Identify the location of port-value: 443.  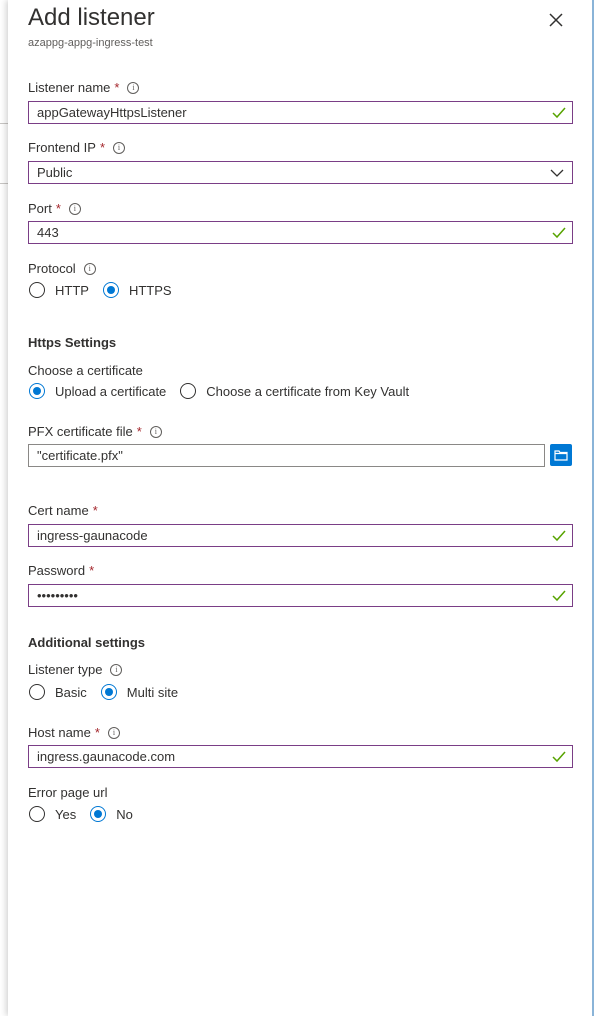
(48, 232).